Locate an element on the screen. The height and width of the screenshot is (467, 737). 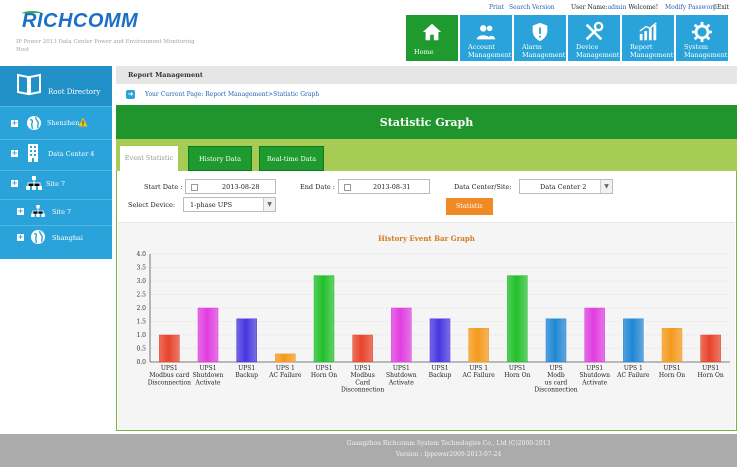
end-date-input: 2013-08-31 is located at coordinates (384, 186).